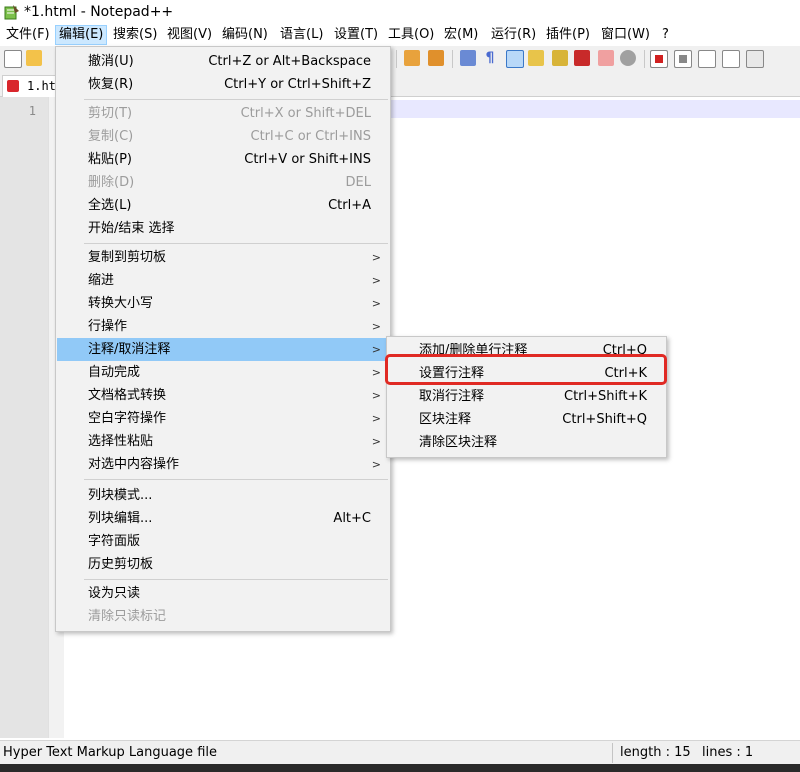  Describe the element at coordinates (28, 35) in the screenshot. I see `menu-file: 文件(F)` at that location.